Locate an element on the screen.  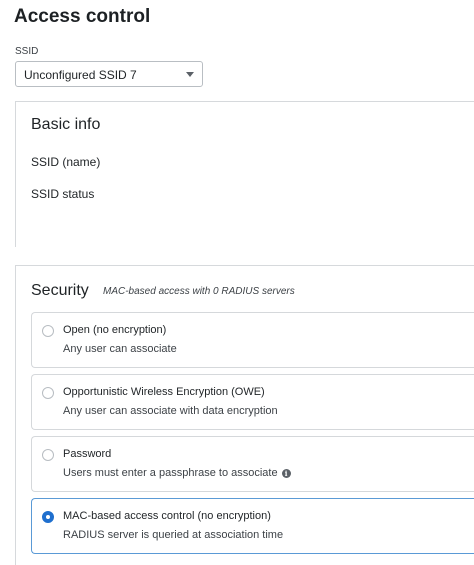
ssid-label: SSID is located at coordinates (27, 51).